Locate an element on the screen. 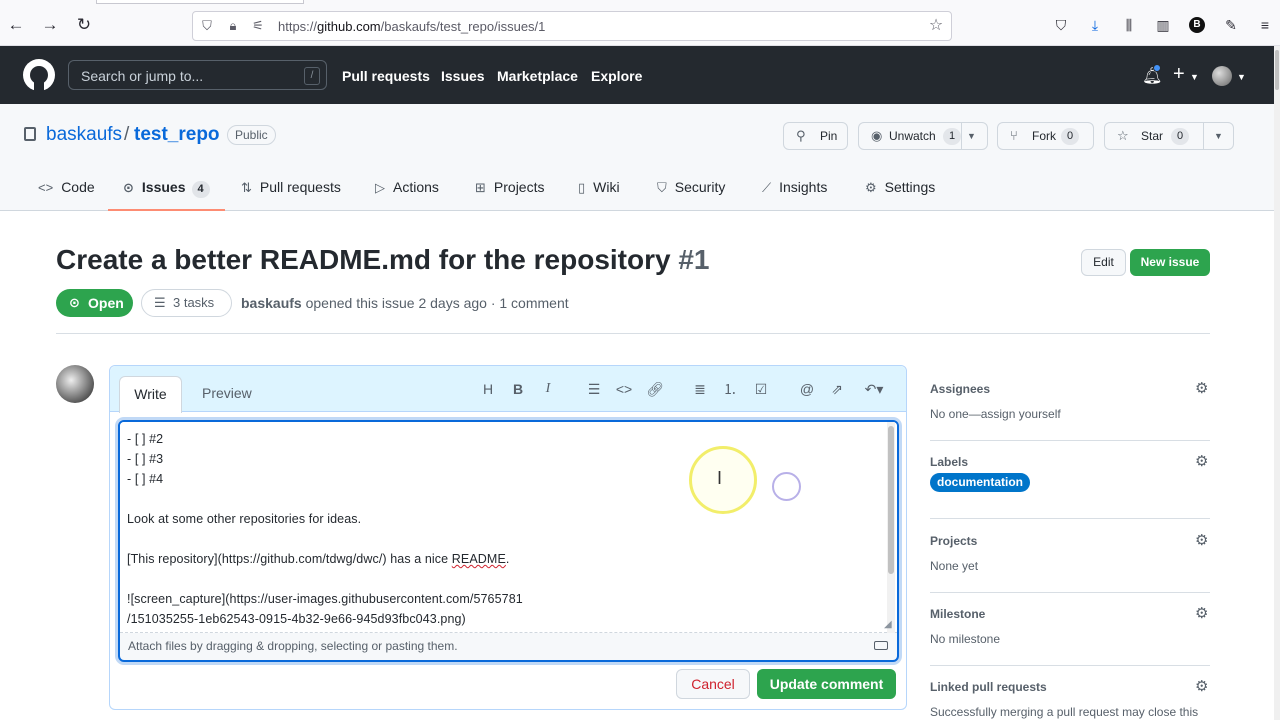  tab-wiki: ▯ Wiki is located at coordinates (599, 187).